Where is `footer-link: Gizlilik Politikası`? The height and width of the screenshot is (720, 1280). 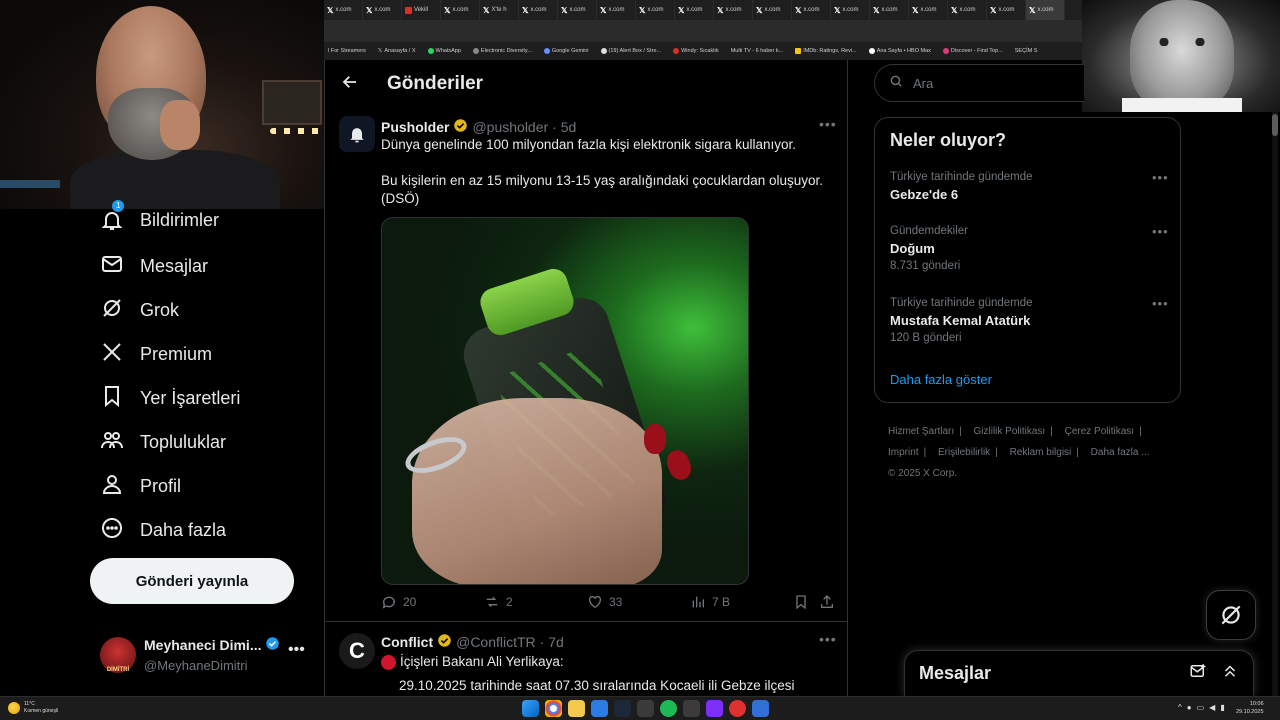
footer-link: Gizlilik Politikası is located at coordinates (1010, 431).